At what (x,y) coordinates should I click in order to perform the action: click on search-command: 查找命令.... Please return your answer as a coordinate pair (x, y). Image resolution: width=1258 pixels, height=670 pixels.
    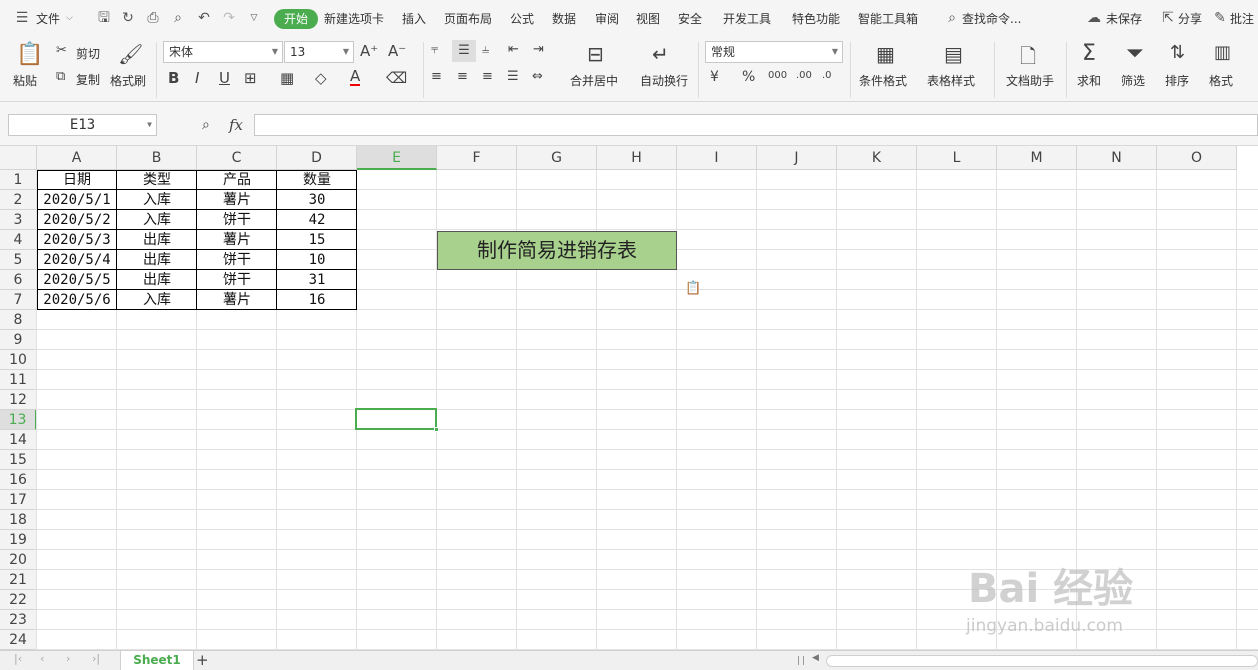
    Looking at the image, I should click on (991, 18).